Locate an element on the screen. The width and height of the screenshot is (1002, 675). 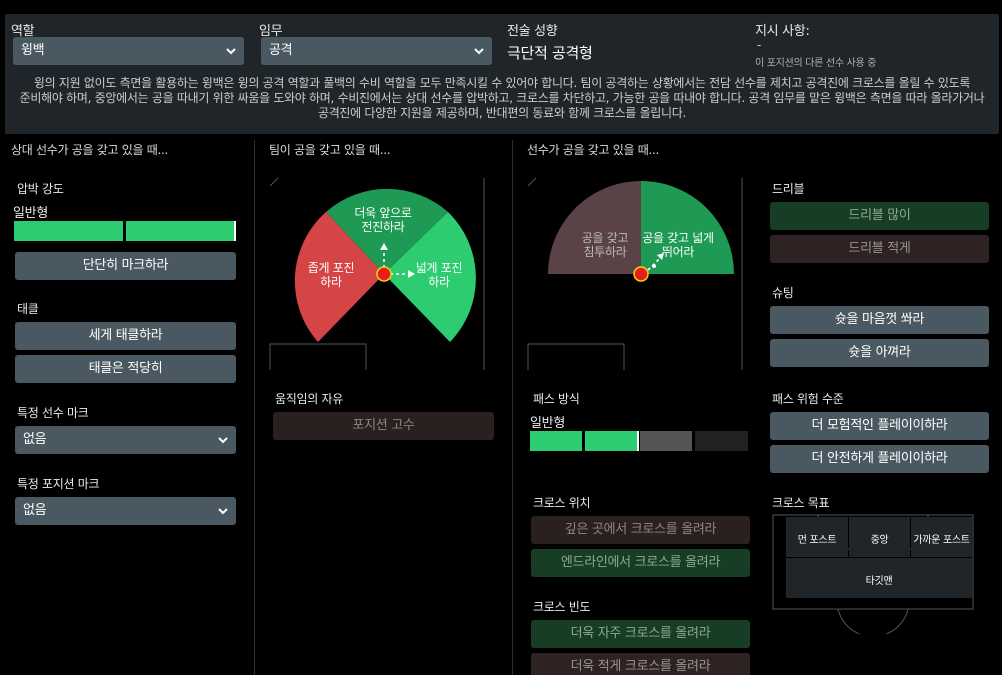
passing-label: 패스 방식 is located at coordinates (556, 399).